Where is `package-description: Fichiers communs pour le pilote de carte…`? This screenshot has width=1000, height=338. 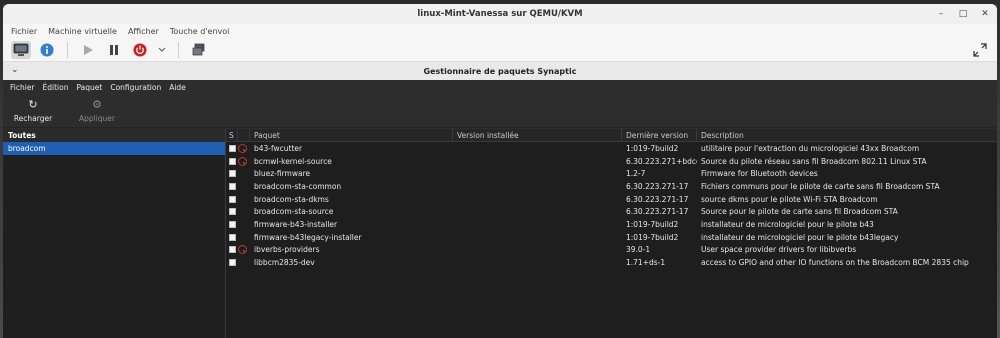 package-description: Fichiers communs pour le pilote de carte… is located at coordinates (820, 186).